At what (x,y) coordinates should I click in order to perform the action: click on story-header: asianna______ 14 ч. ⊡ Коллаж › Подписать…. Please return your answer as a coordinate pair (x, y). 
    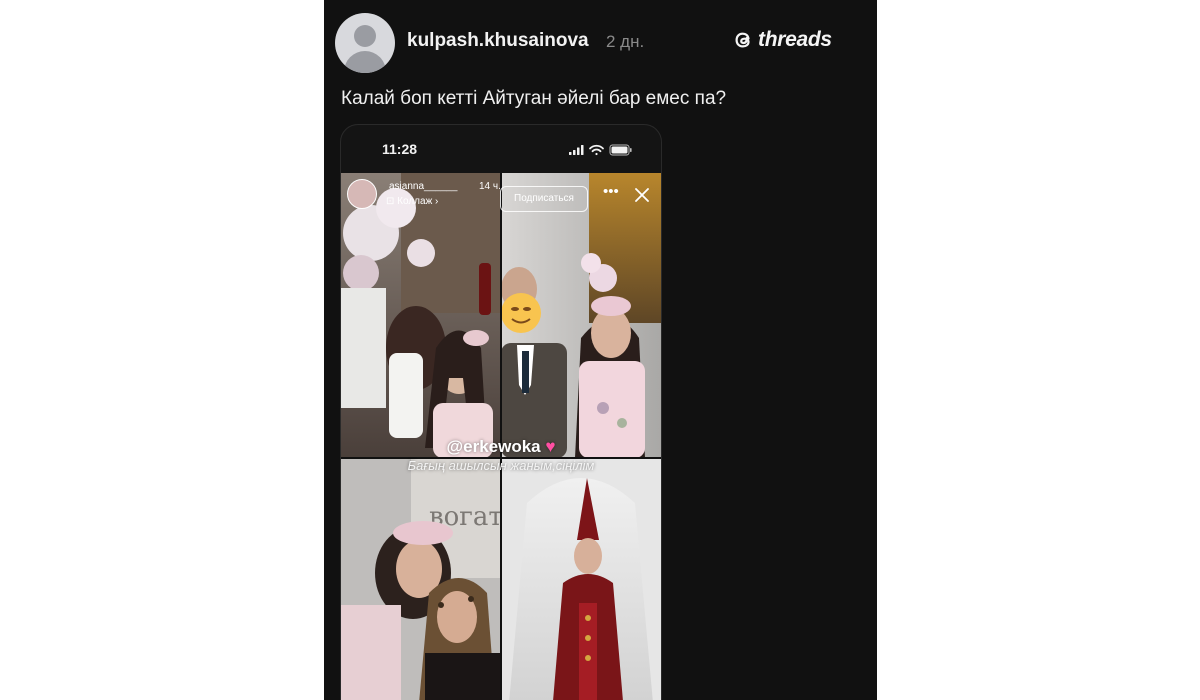
    Looking at the image, I should click on (501, 194).